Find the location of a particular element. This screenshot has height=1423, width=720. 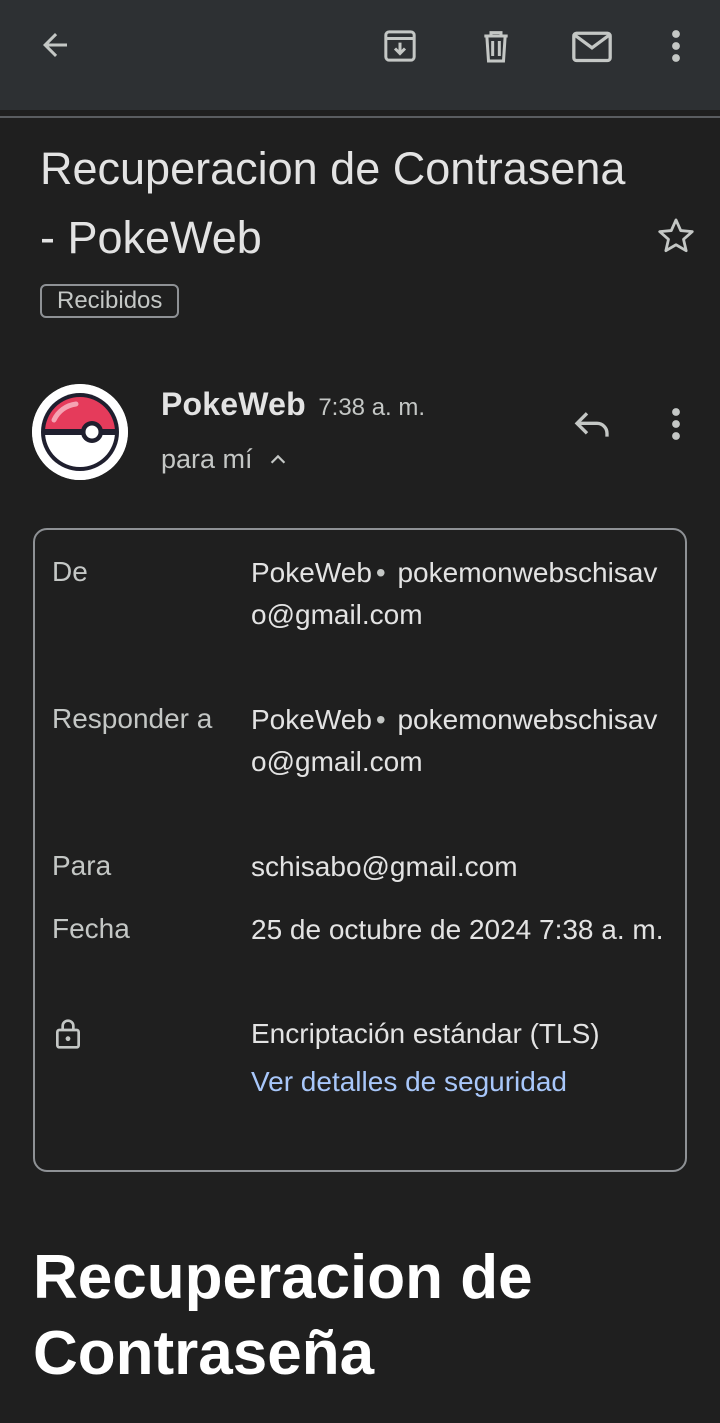

recipient-summary: para mí is located at coordinates (207, 459).